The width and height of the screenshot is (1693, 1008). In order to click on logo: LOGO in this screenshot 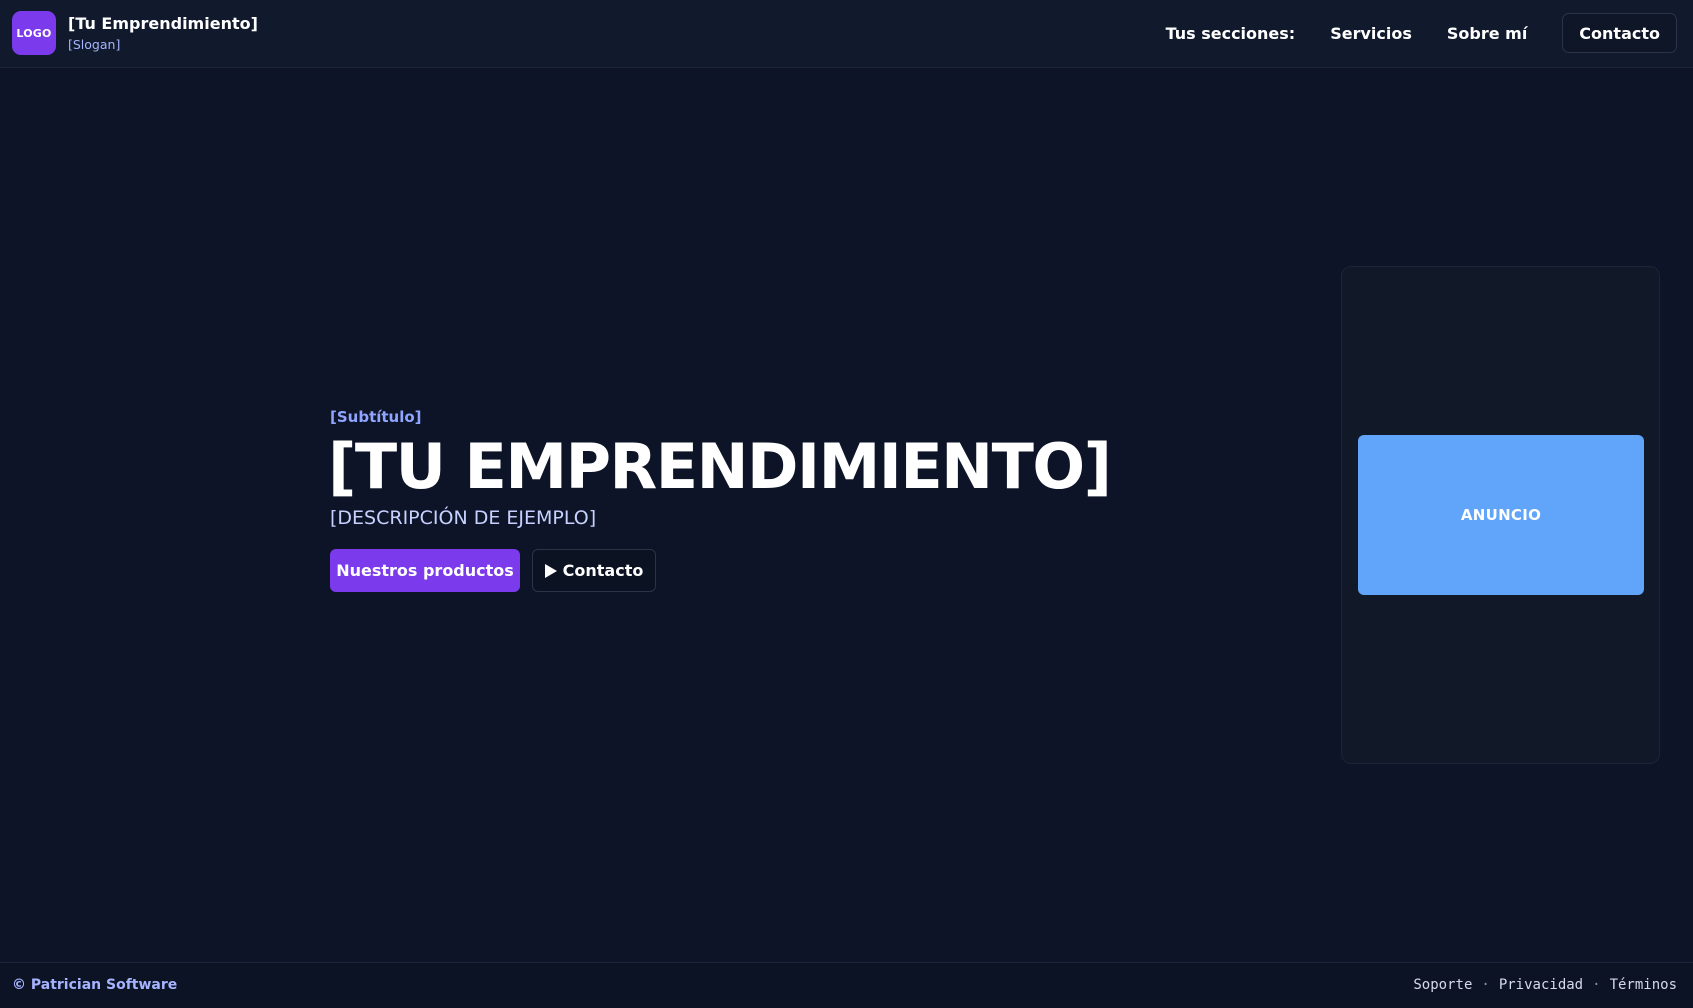, I will do `click(34, 33)`.